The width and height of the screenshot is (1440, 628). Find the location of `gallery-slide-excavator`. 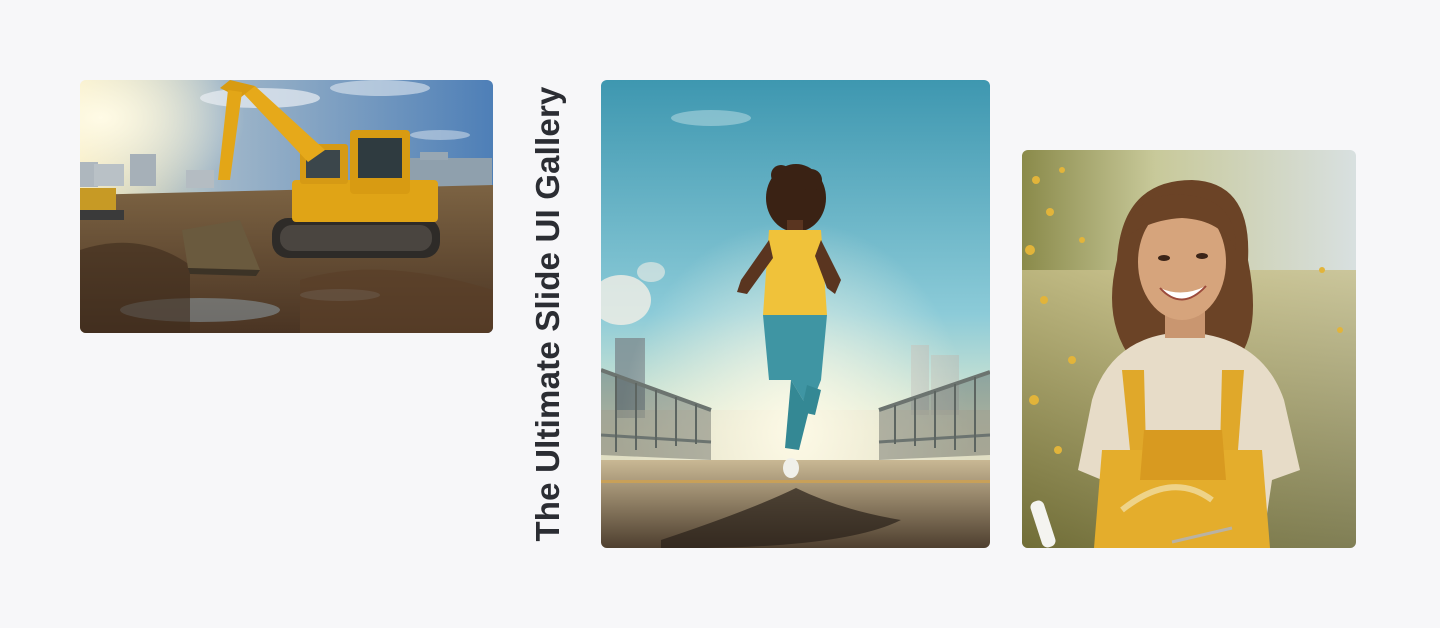

gallery-slide-excavator is located at coordinates (286, 206).